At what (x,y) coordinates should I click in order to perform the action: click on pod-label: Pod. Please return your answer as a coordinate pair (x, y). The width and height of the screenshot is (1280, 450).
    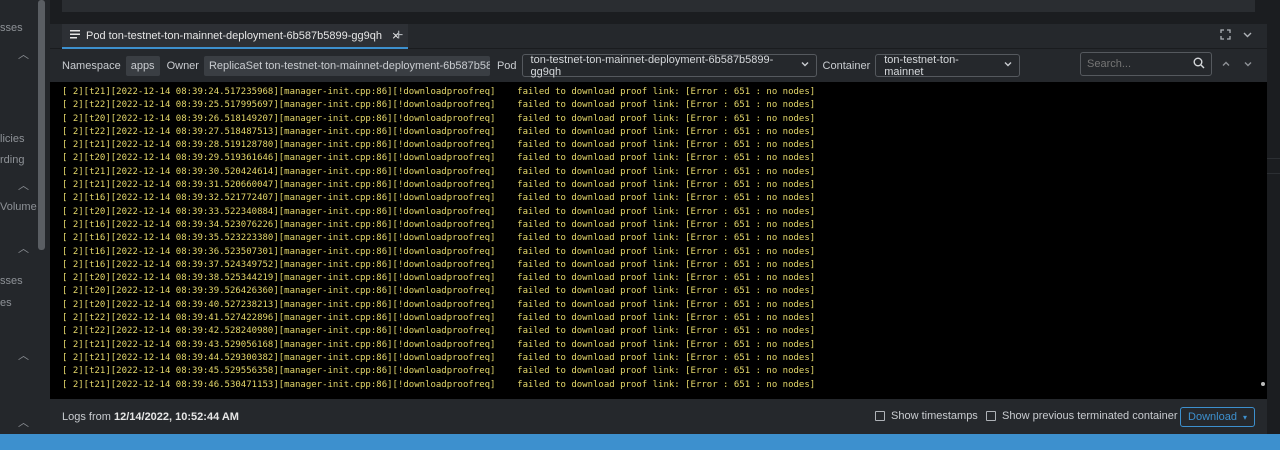
    Looking at the image, I should click on (506, 65).